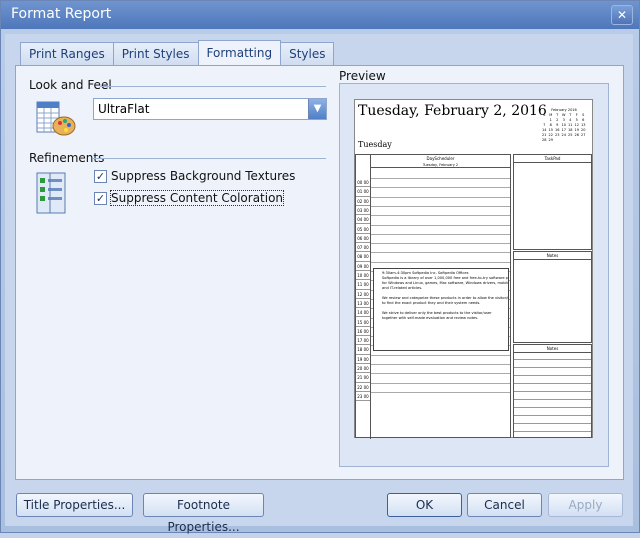  Describe the element at coordinates (363, 266) in the screenshot. I see `time-cell: 09 00` at that location.